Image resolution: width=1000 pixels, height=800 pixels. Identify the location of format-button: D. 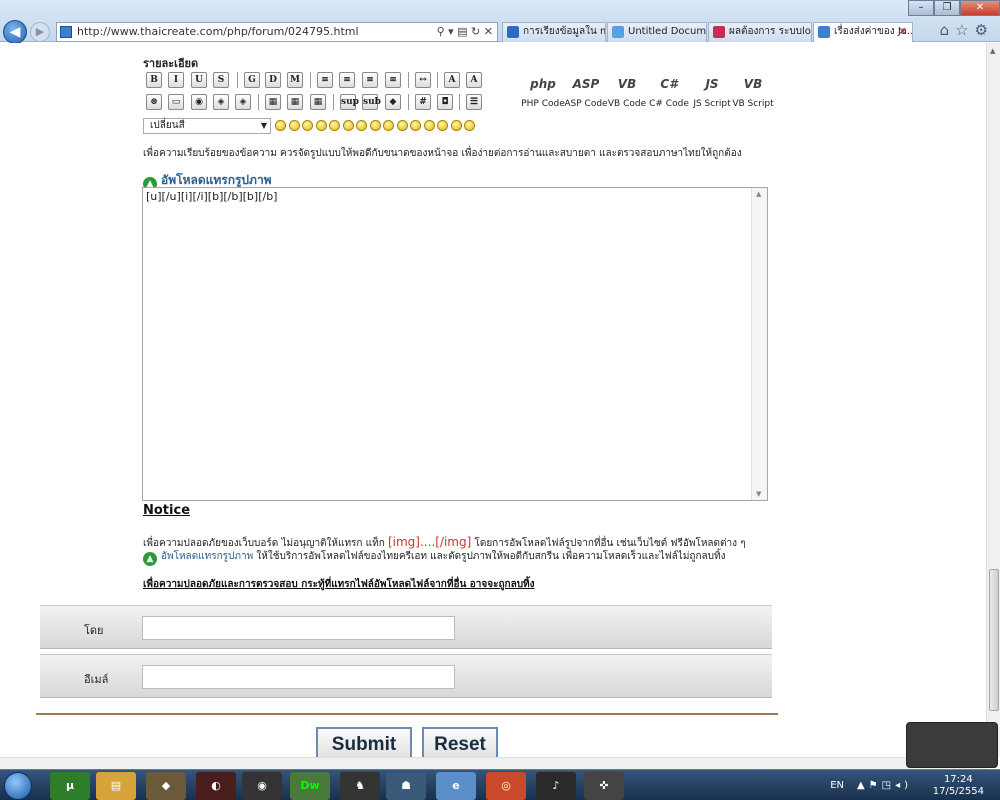
(273, 80).